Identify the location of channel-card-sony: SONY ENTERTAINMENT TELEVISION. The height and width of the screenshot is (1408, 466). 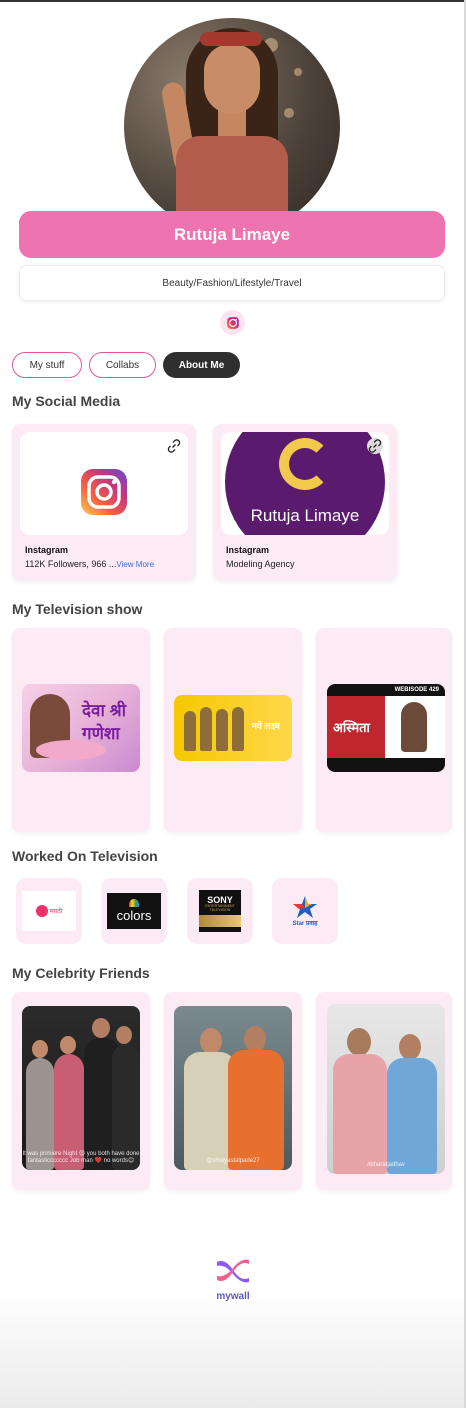
(220, 911).